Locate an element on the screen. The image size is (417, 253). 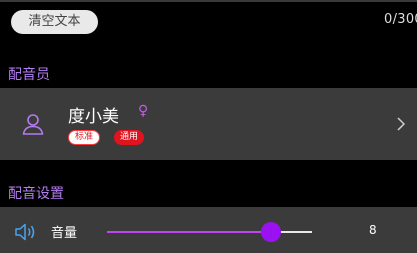
volume-label: 音量 is located at coordinates (64, 233).